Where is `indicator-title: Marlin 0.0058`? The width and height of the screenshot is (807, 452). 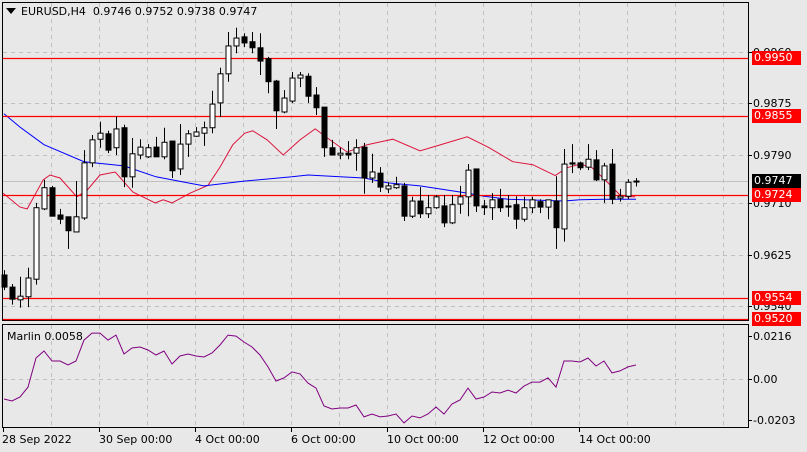
indicator-title: Marlin 0.0058 is located at coordinates (45, 336).